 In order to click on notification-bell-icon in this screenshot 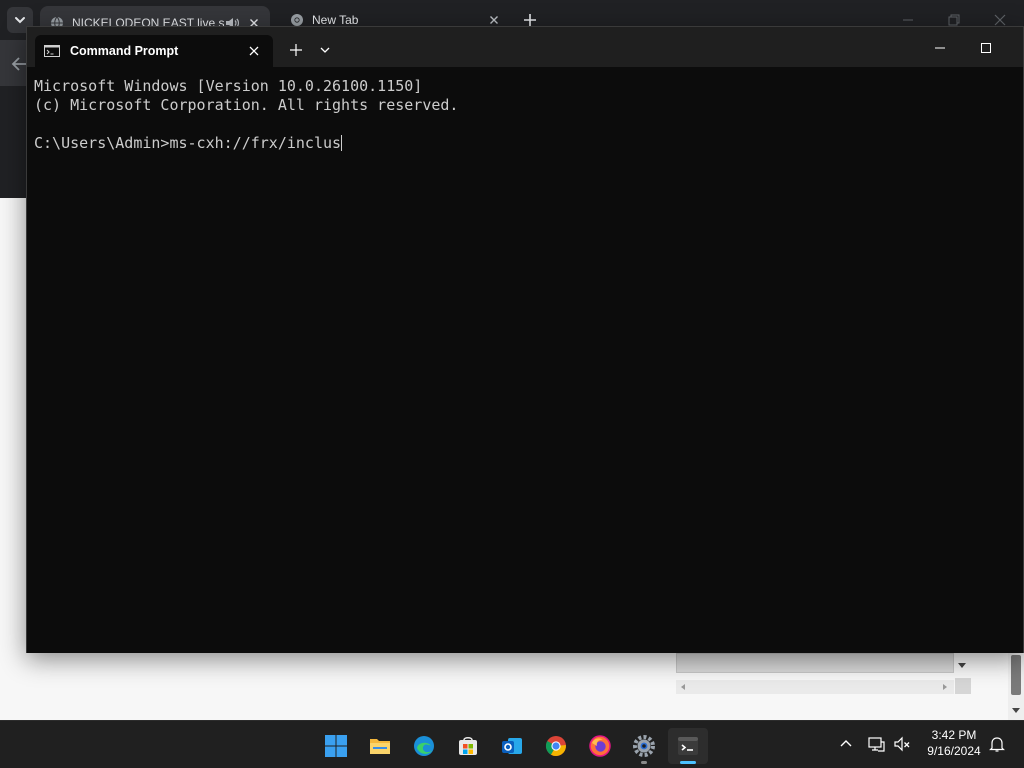, I will do `click(997, 744)`.